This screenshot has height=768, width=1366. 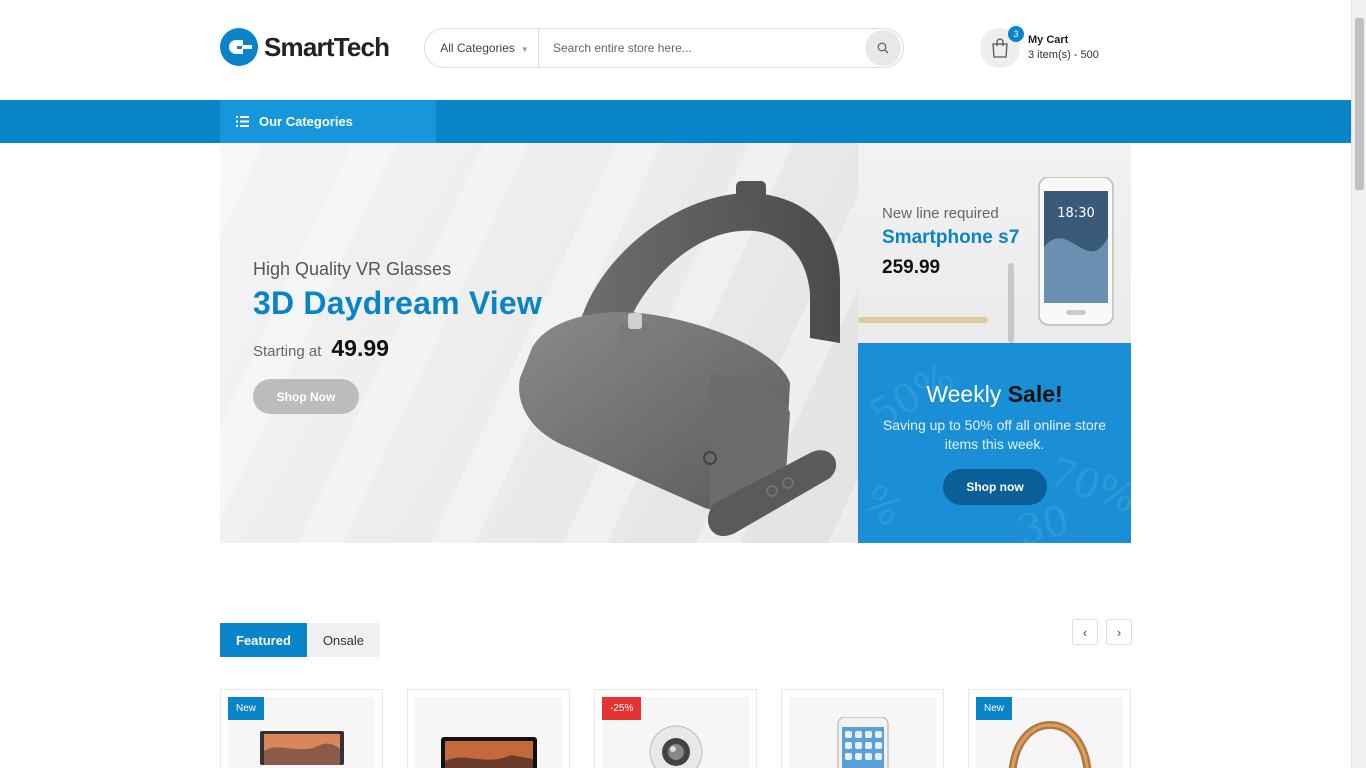 What do you see at coordinates (911, 267) in the screenshot?
I see `phone-promo-price: 259.99` at bounding box center [911, 267].